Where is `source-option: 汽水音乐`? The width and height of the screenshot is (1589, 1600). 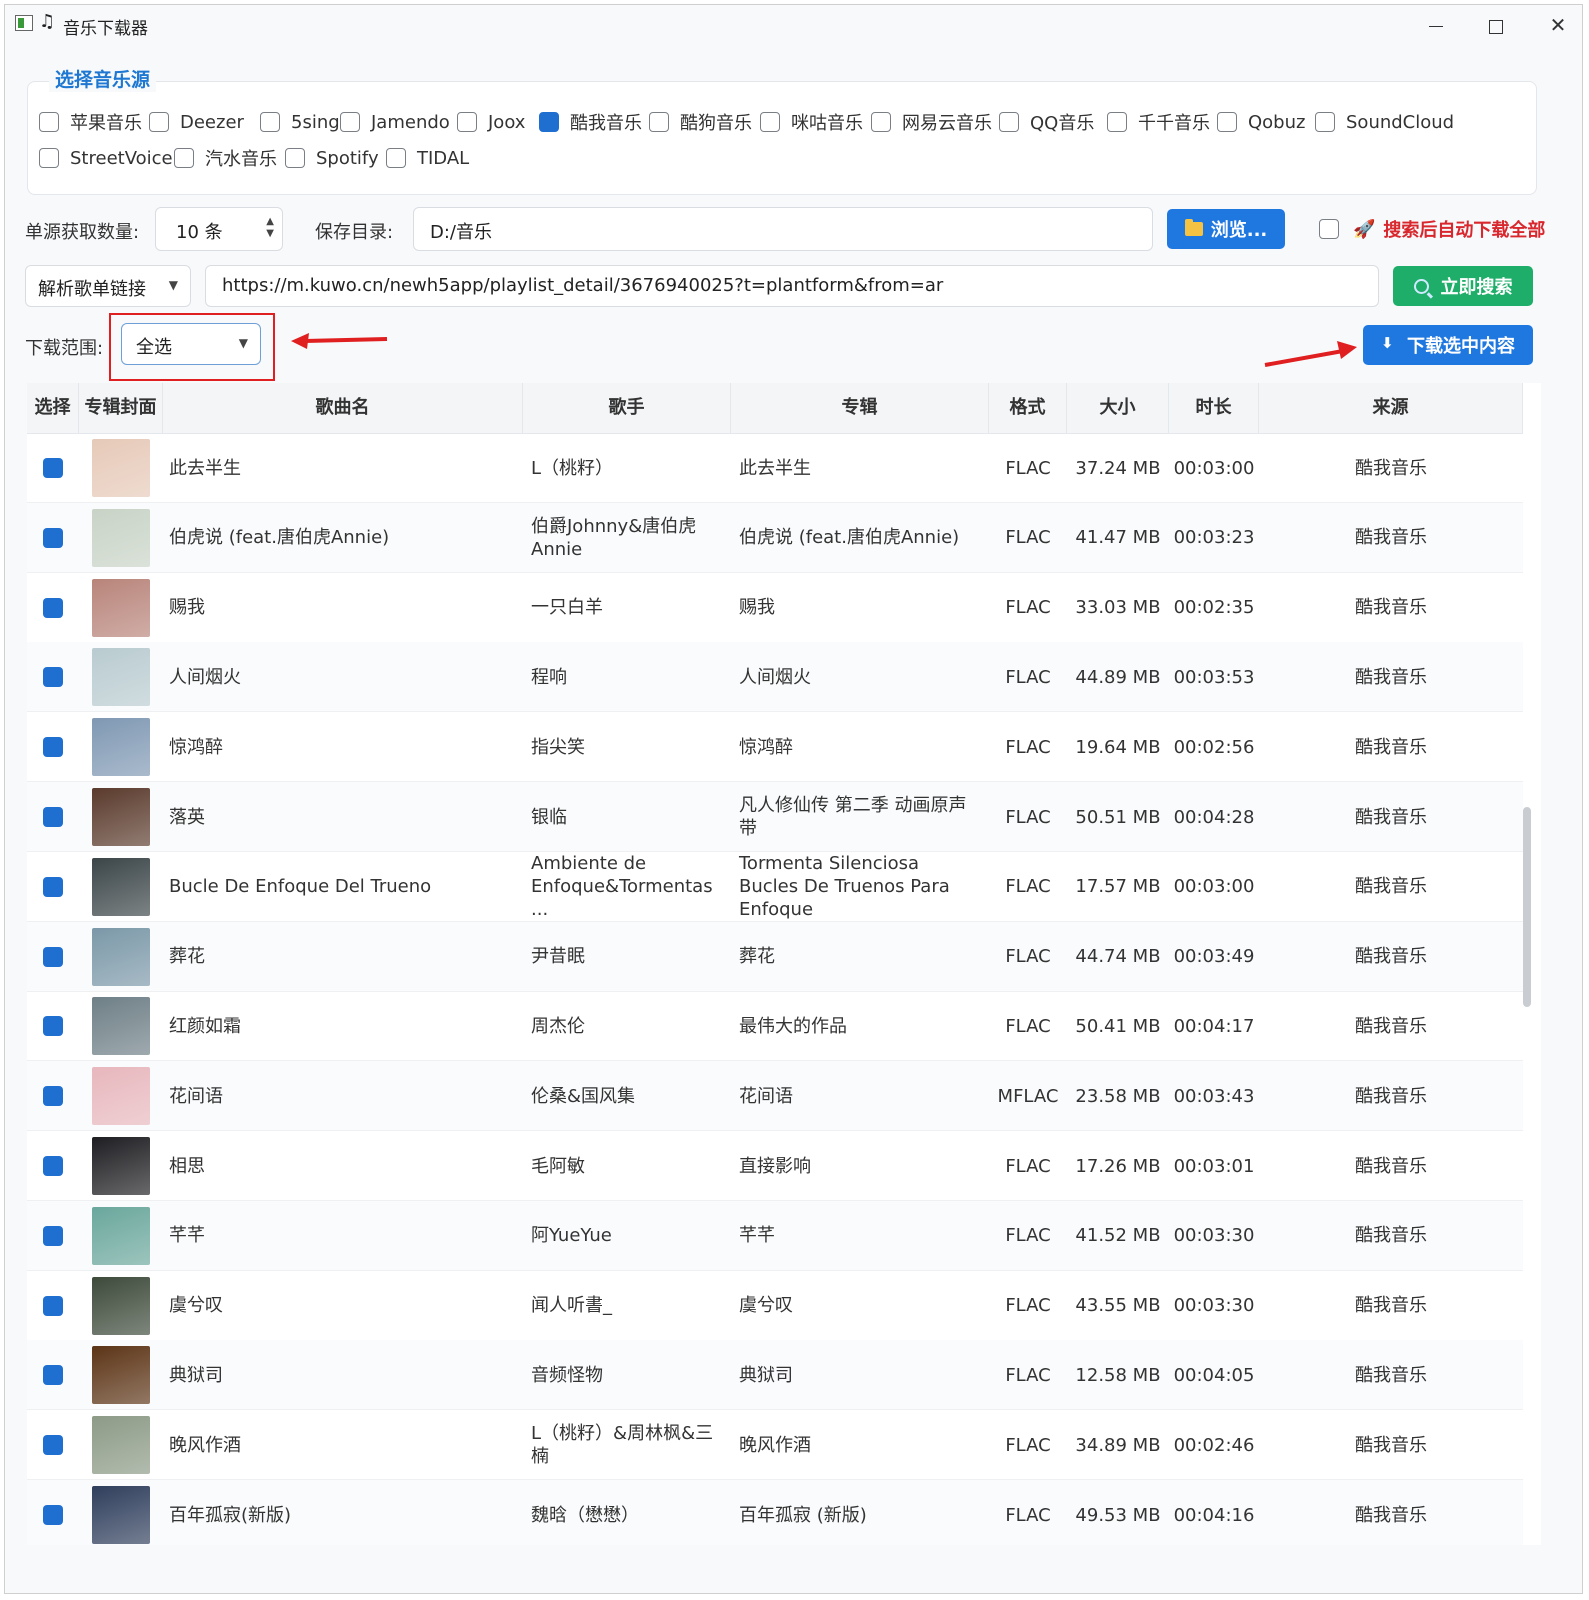 source-option: 汽水音乐 is located at coordinates (225, 158).